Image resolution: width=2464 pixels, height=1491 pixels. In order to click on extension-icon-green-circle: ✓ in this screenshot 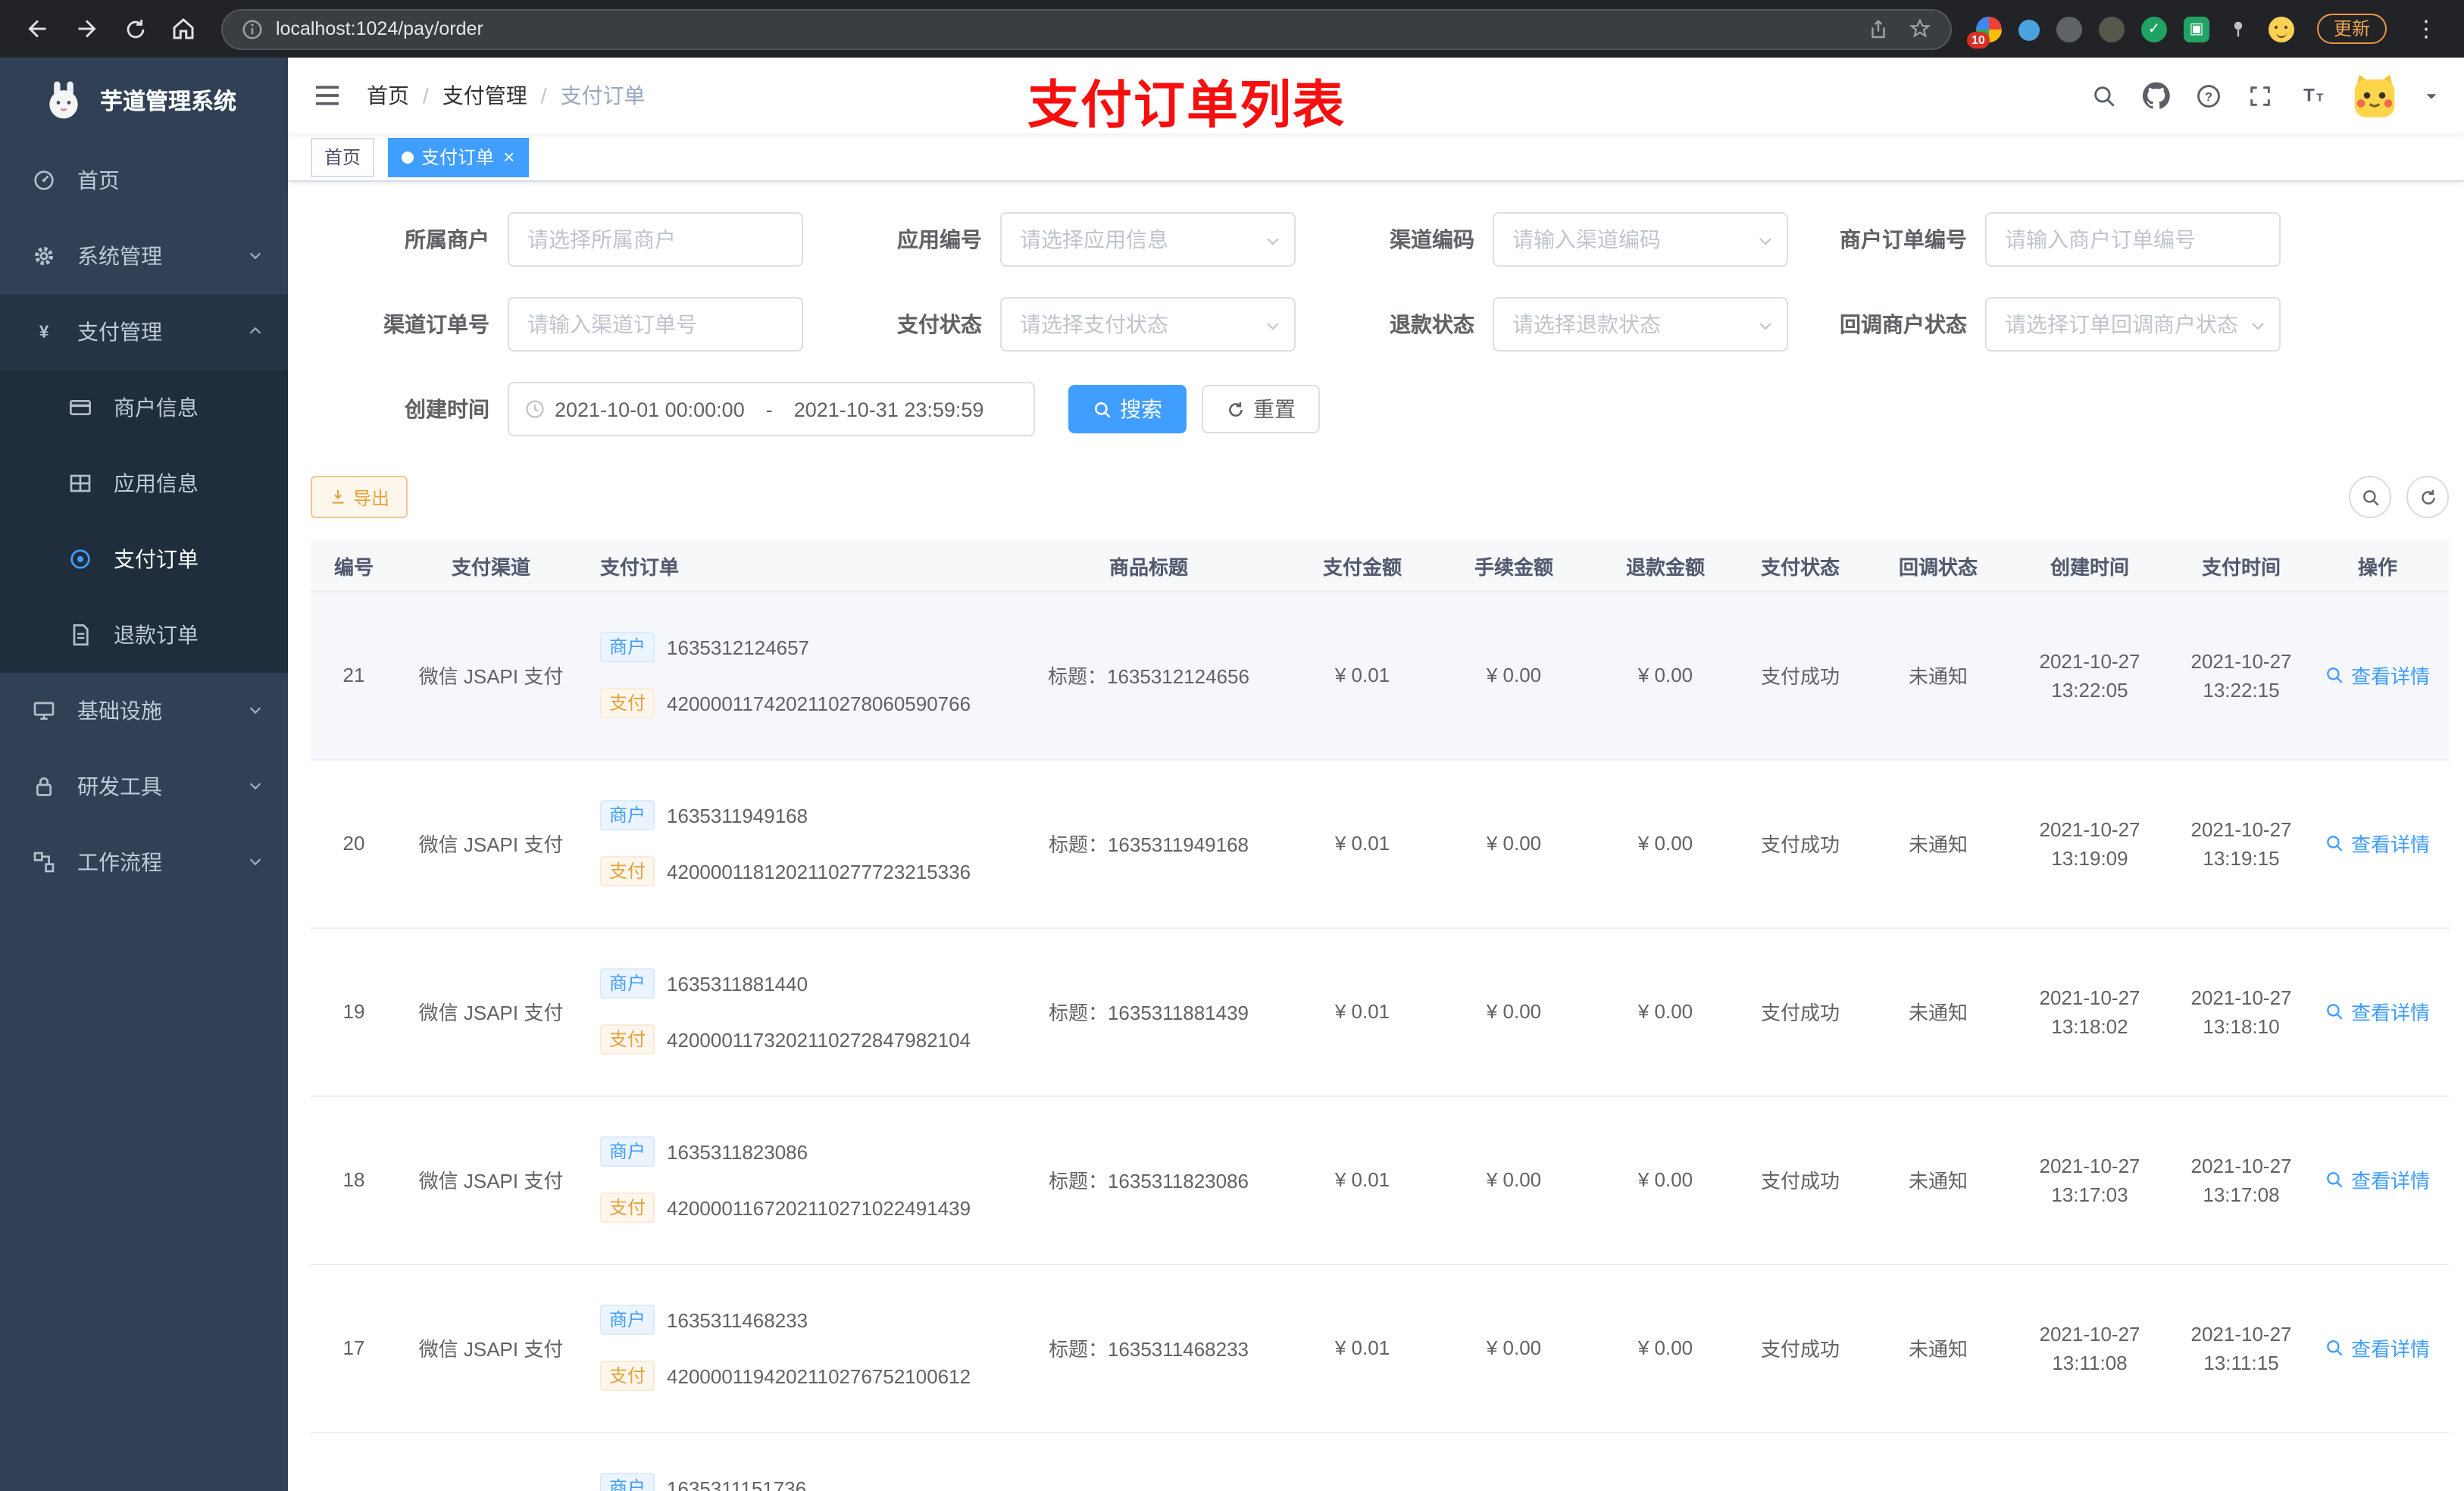, I will do `click(2153, 29)`.